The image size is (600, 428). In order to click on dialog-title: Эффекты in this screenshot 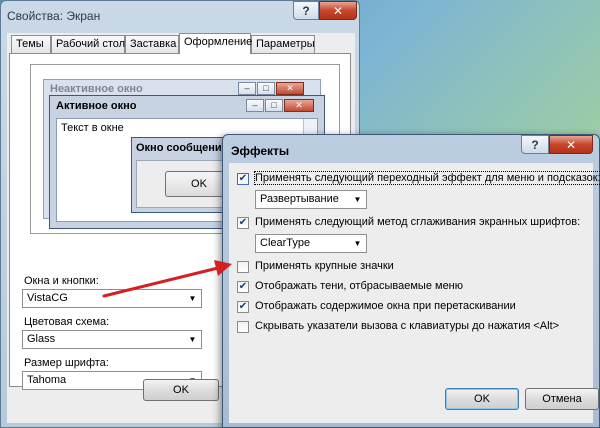, I will do `click(260, 151)`.